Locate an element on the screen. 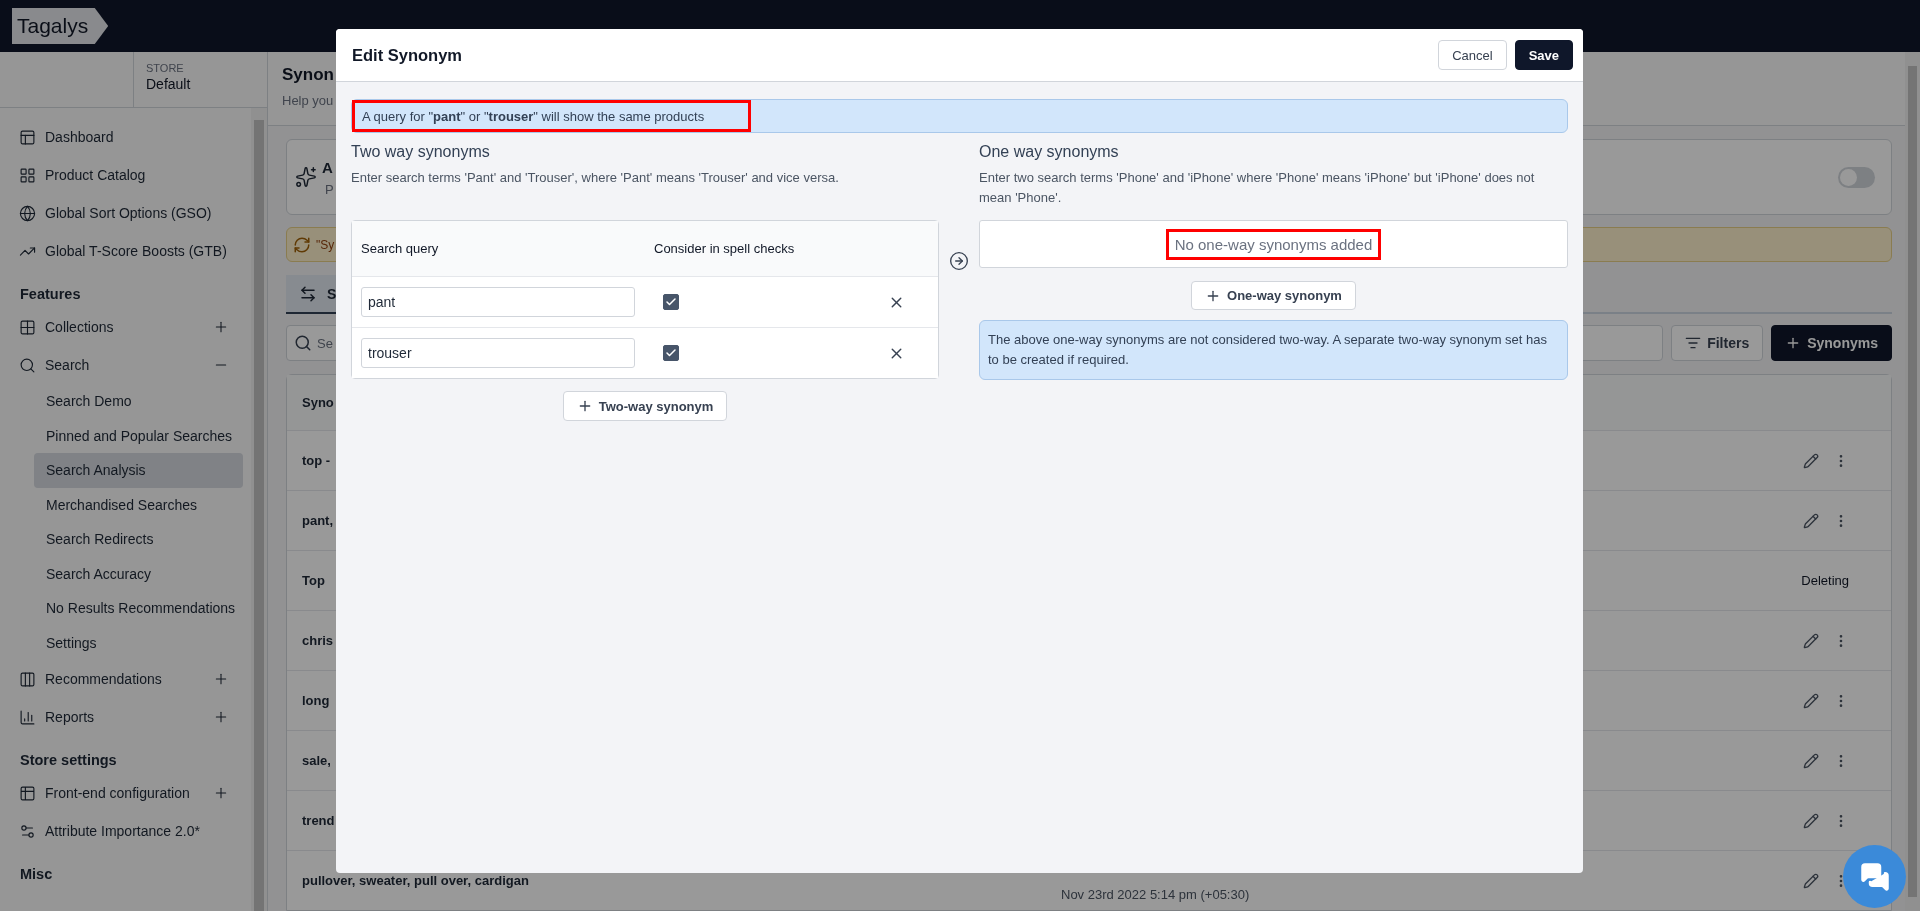  column-header: Syno is located at coordinates (318, 402).